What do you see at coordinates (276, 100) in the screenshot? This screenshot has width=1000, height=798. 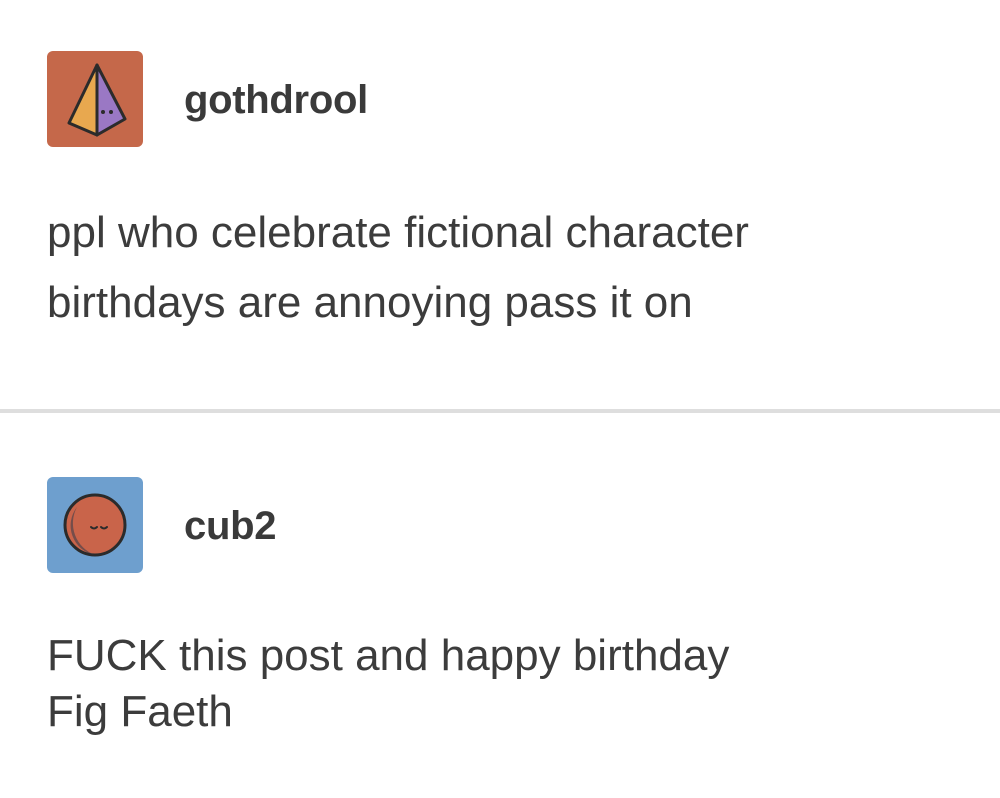 I see `username: gothdrool` at bounding box center [276, 100].